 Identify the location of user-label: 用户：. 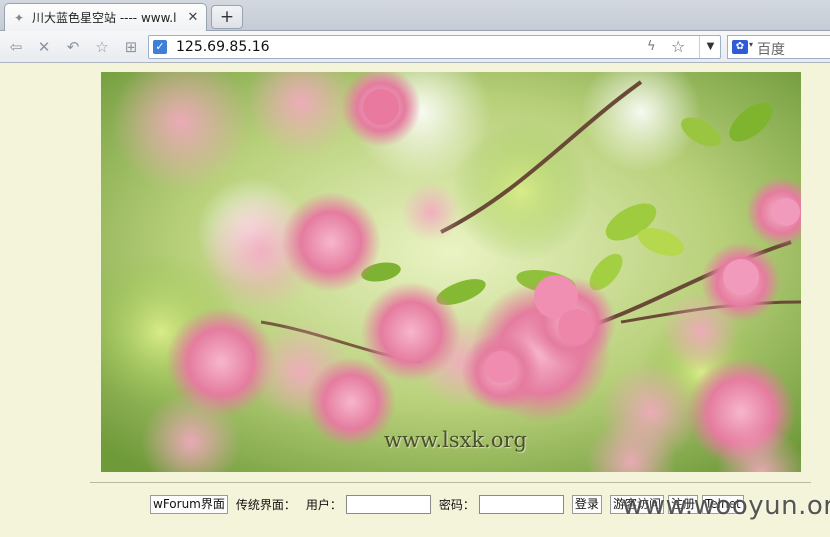
(323, 504).